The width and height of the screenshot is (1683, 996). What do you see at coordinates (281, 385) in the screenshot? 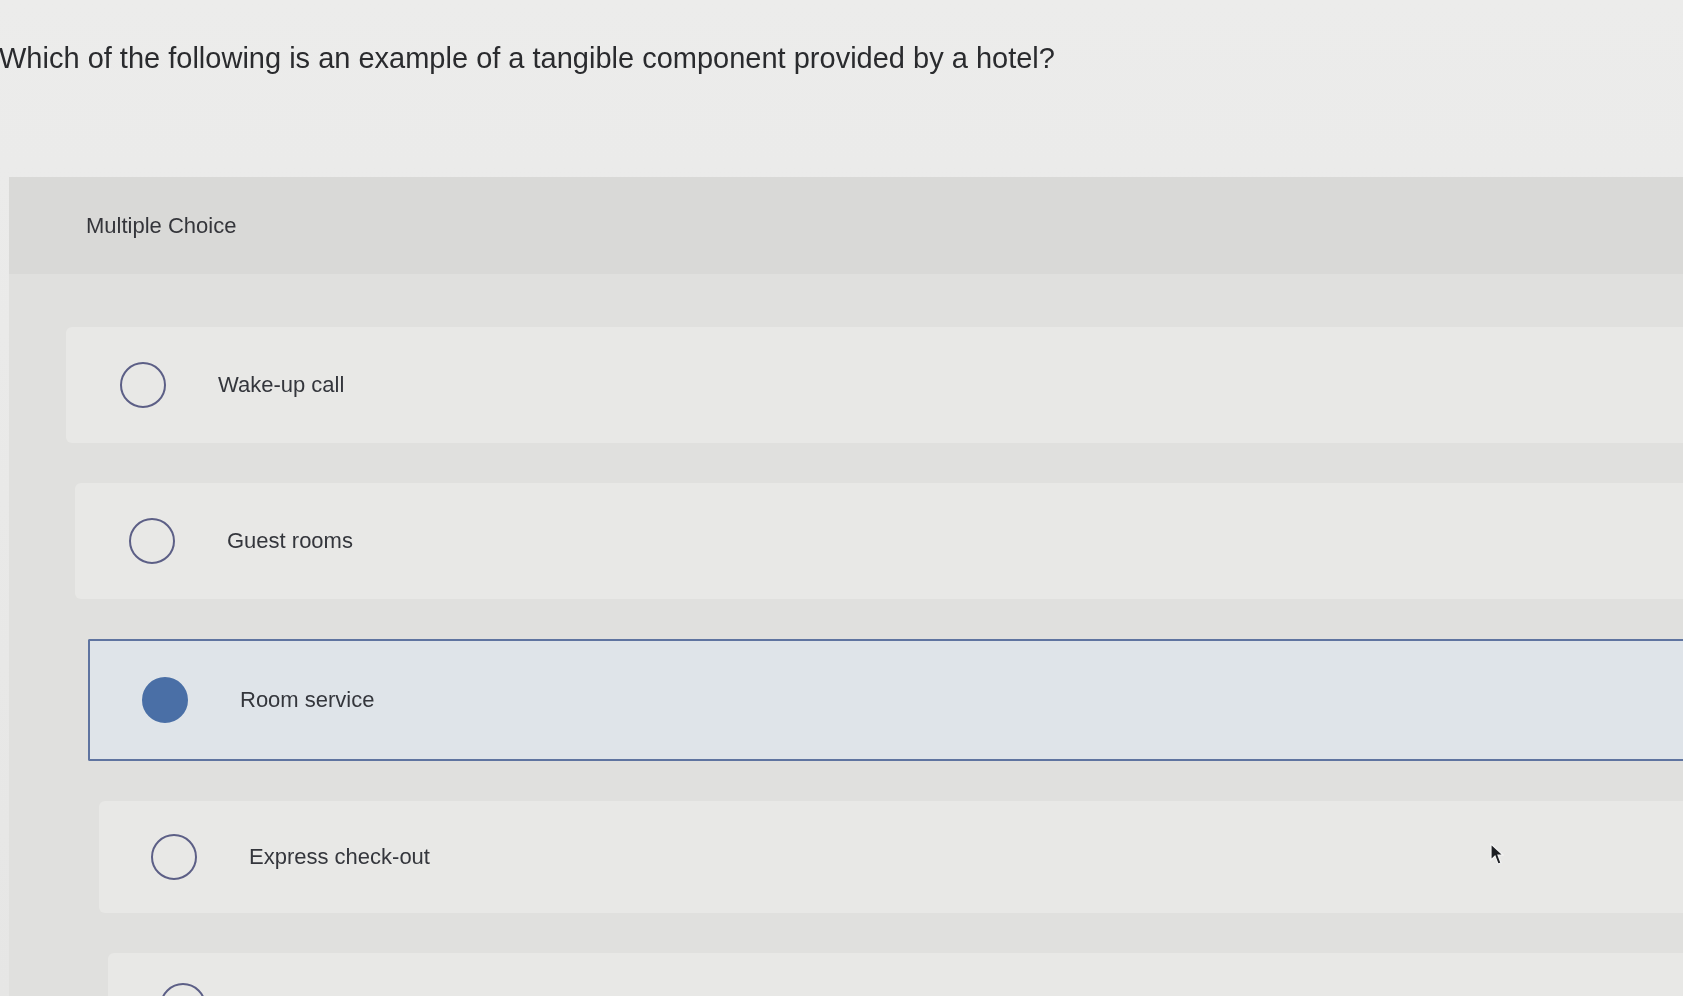
I see `option-label: Wake-up call` at bounding box center [281, 385].